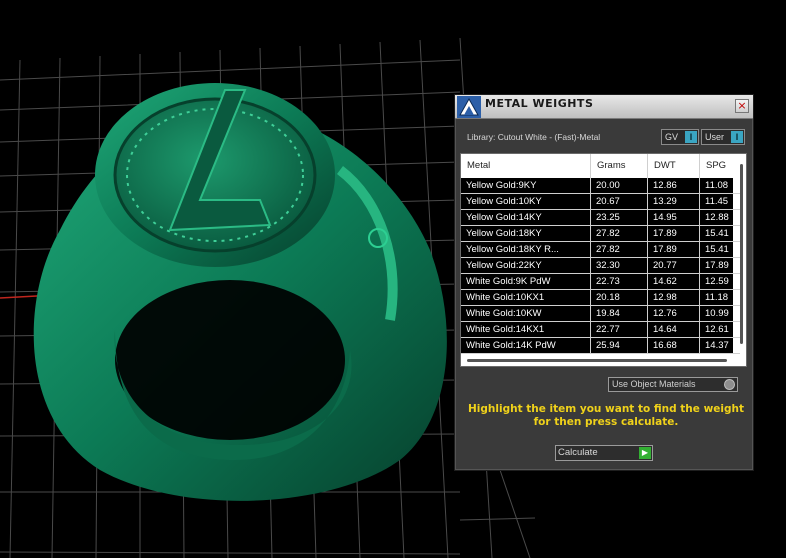 This screenshot has height=558, width=786. I want to click on table-row: Yellow Gold:18KY R... 27.82 17.89 15.41, so click(600, 250).